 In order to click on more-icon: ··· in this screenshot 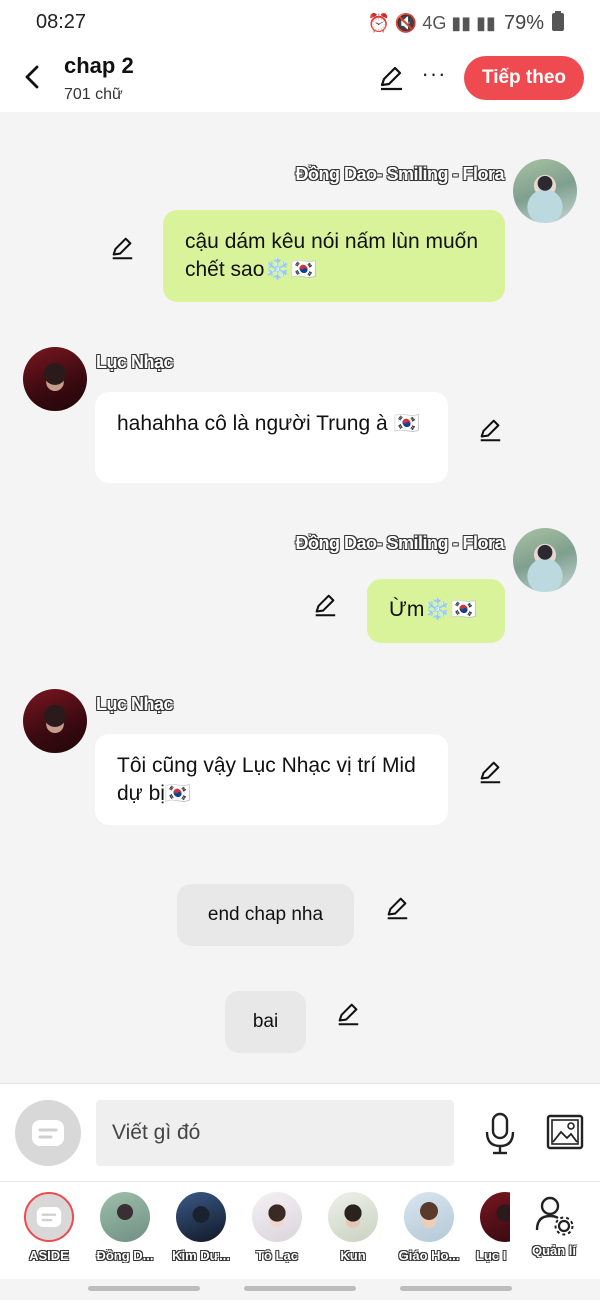, I will do `click(434, 73)`.